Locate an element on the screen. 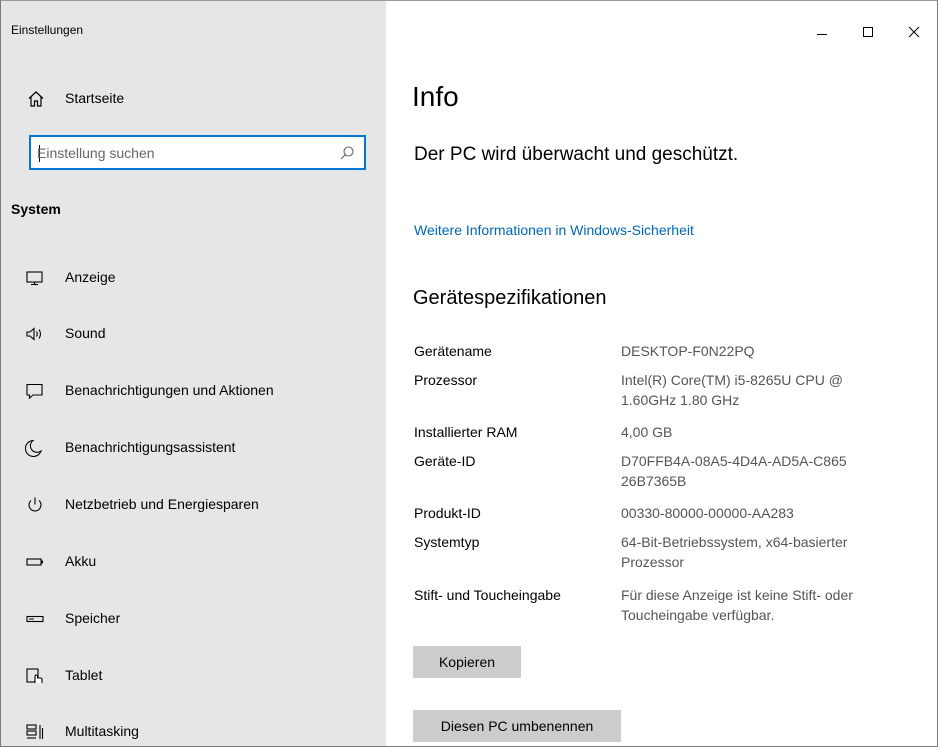 Image resolution: width=938 pixels, height=747 pixels. home-icon is located at coordinates (36, 99).